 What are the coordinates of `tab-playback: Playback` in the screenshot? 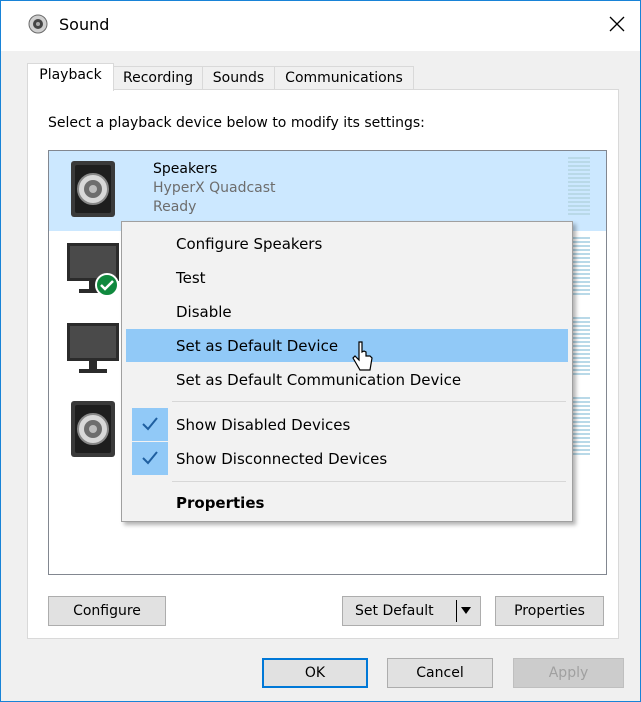 It's located at (70, 77).